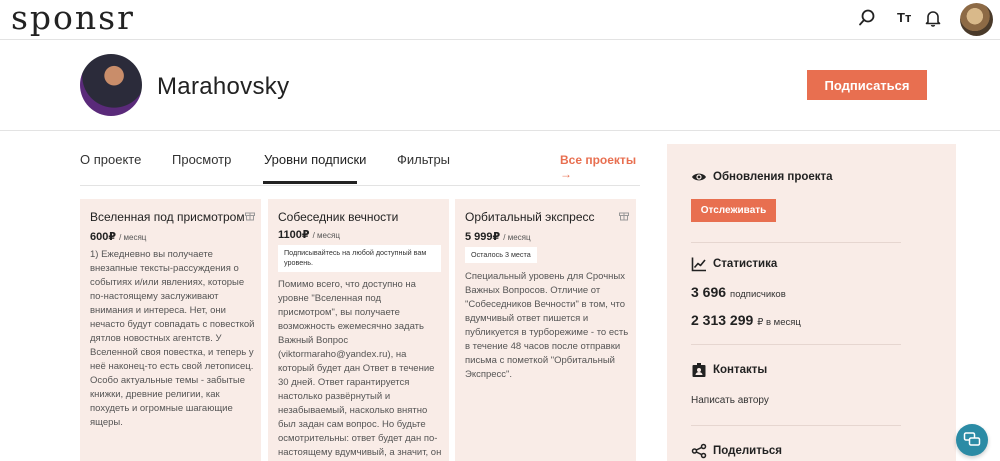 This screenshot has height=461, width=1000. What do you see at coordinates (699, 177) in the screenshot?
I see `eye-icon` at bounding box center [699, 177].